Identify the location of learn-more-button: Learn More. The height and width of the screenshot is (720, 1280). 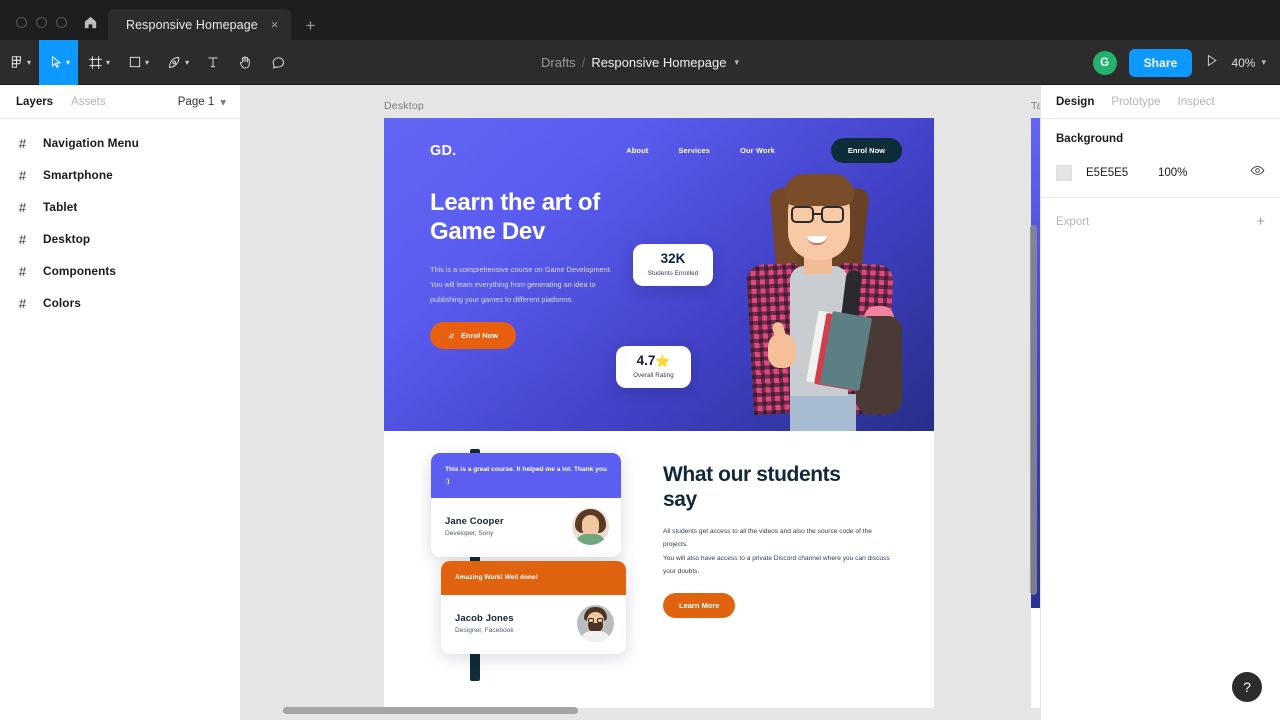
(699, 605).